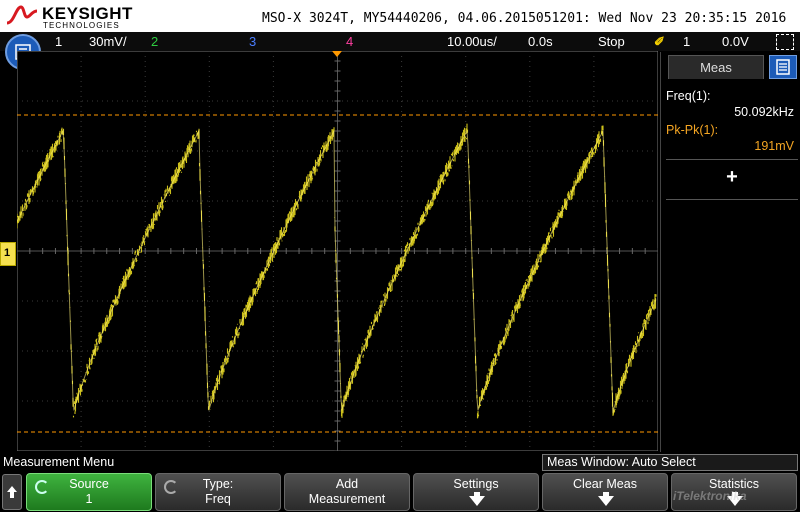 The image size is (800, 512). I want to click on trigger-source: 1, so click(686, 41).